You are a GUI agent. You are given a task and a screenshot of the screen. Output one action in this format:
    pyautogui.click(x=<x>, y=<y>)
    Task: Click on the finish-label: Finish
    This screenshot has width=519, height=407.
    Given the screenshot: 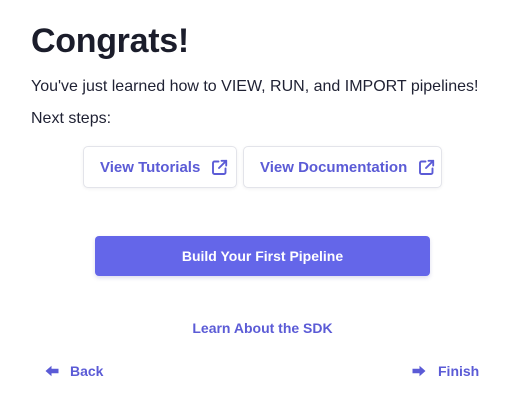 What is the action you would take?
    pyautogui.click(x=459, y=371)
    